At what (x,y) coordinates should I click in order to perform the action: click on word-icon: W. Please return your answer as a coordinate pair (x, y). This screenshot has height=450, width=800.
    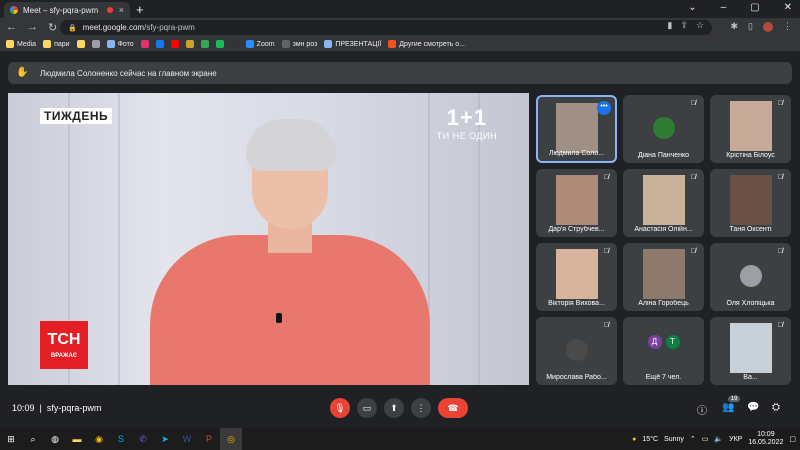
    Looking at the image, I should click on (187, 439).